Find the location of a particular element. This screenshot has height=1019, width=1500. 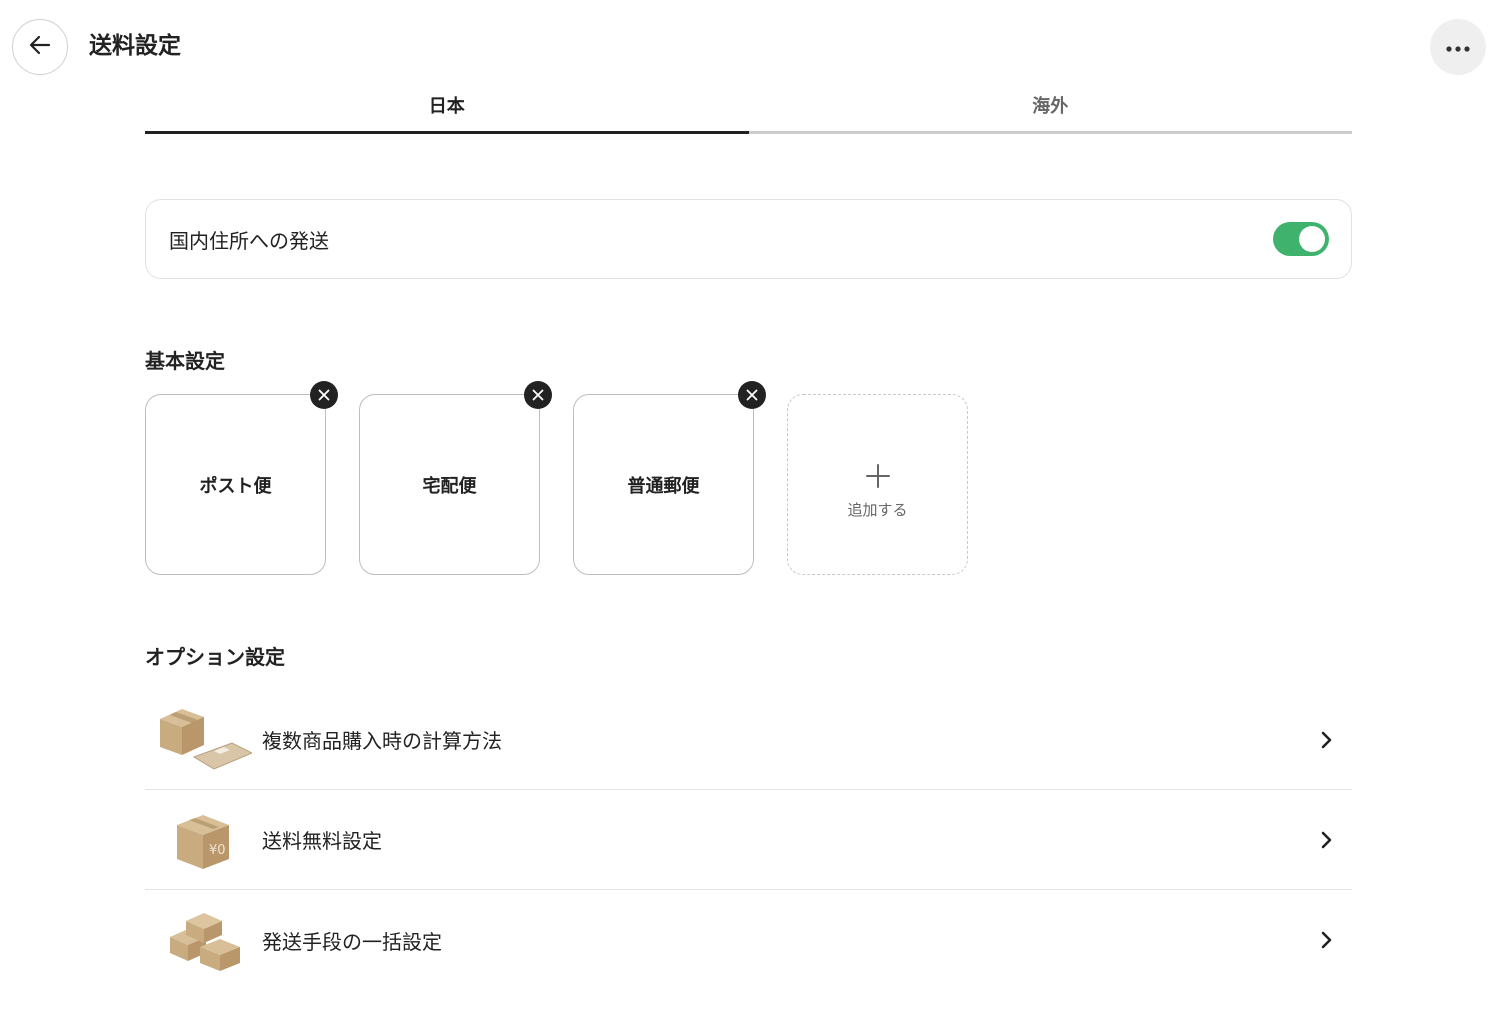

method-label: ポスト便 is located at coordinates (235, 486).